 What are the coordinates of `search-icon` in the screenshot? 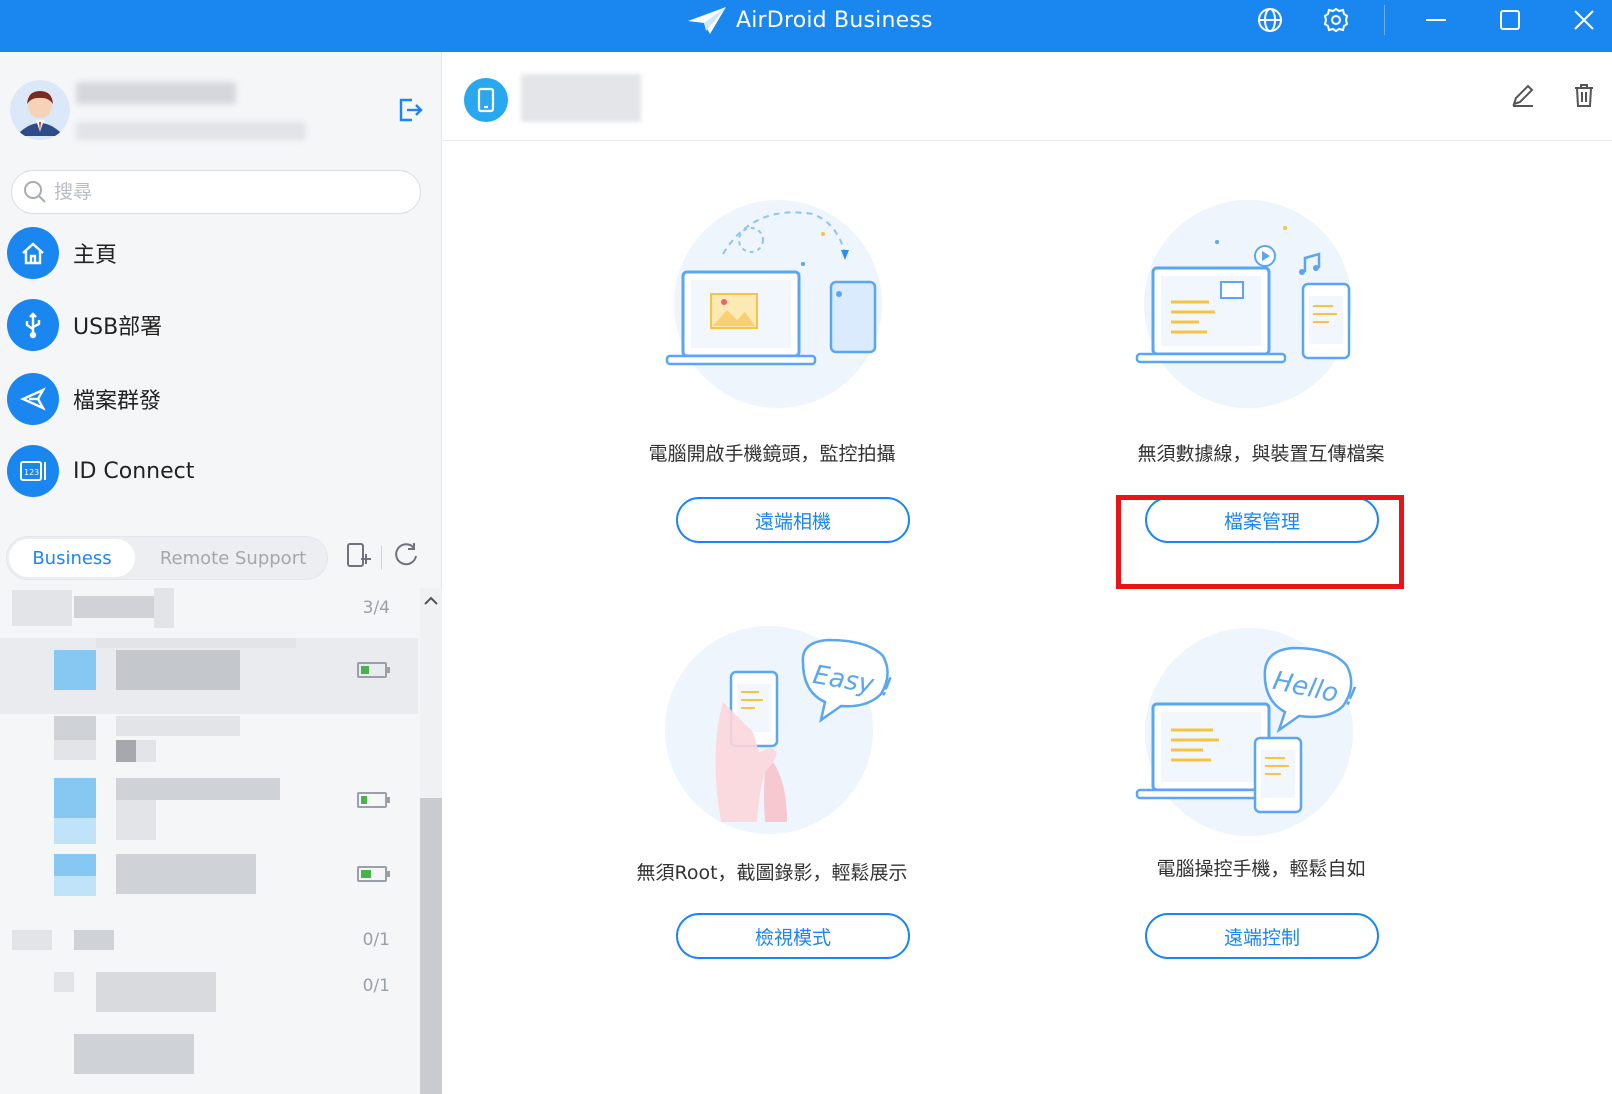 It's located at (35, 192).